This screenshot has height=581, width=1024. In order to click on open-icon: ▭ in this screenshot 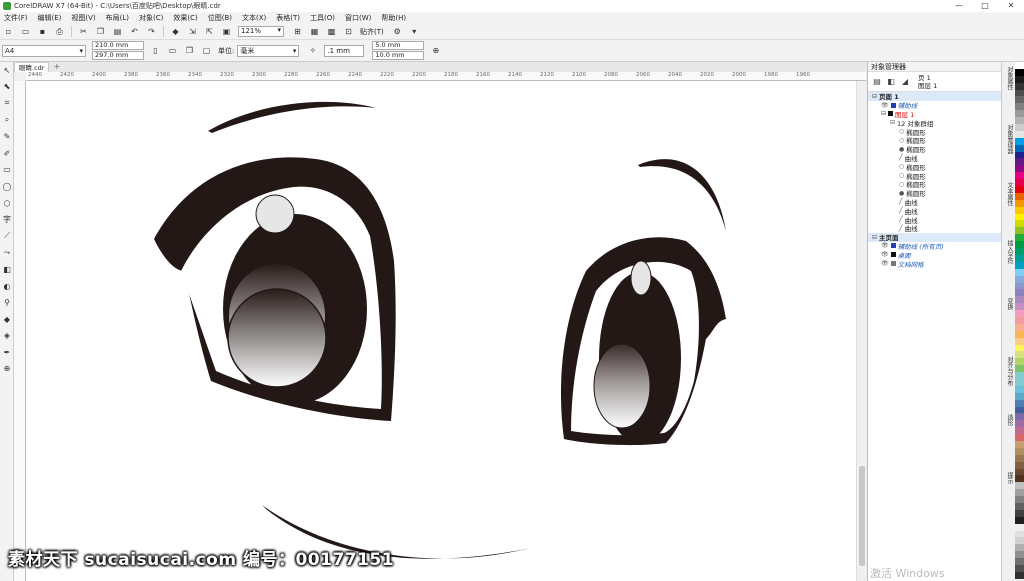, I will do `click(25, 31)`.